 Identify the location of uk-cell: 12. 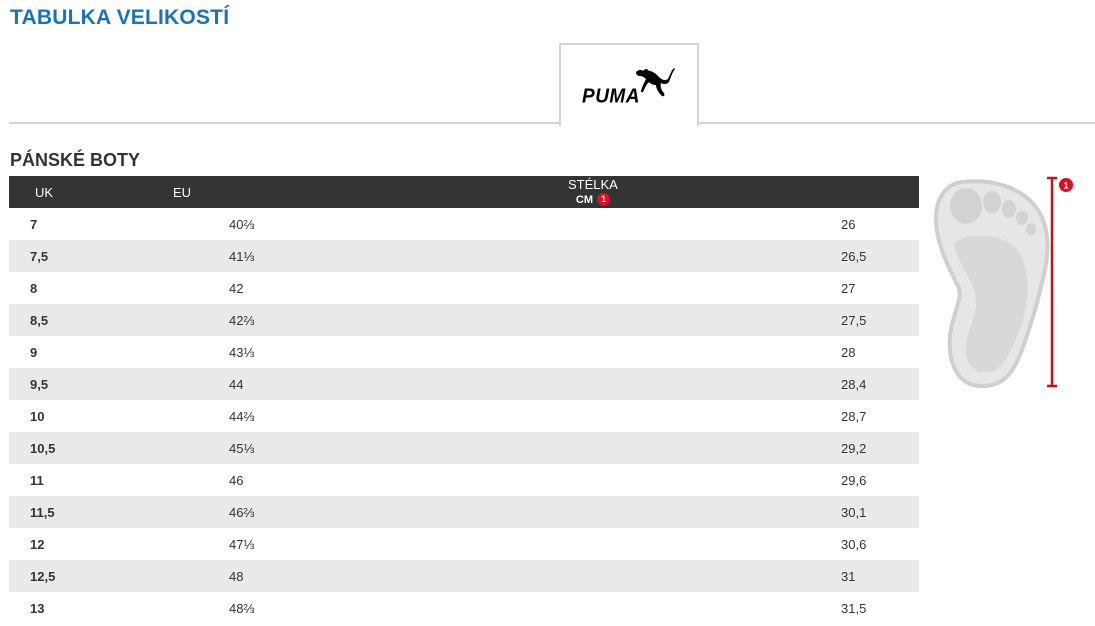
(37, 544).